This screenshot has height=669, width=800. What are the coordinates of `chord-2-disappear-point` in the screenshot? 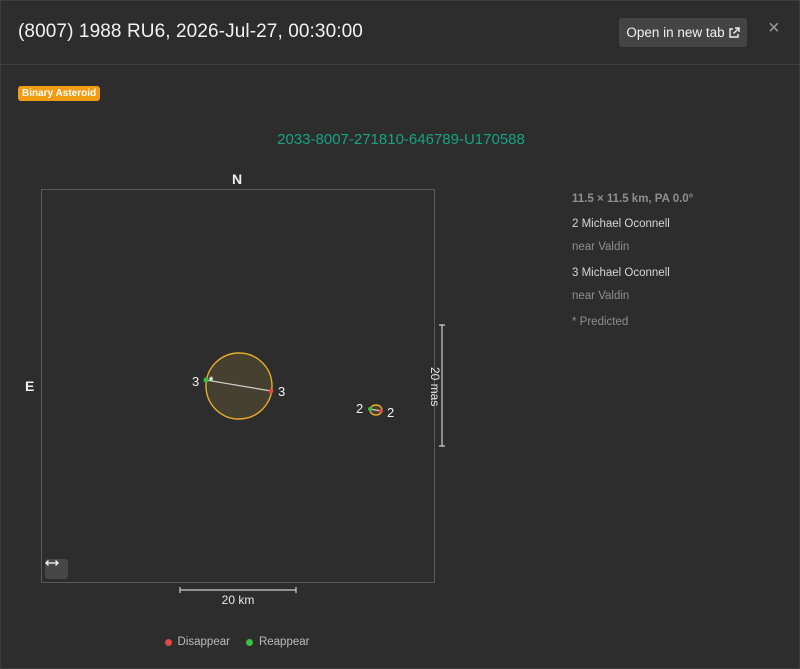 It's located at (381, 411).